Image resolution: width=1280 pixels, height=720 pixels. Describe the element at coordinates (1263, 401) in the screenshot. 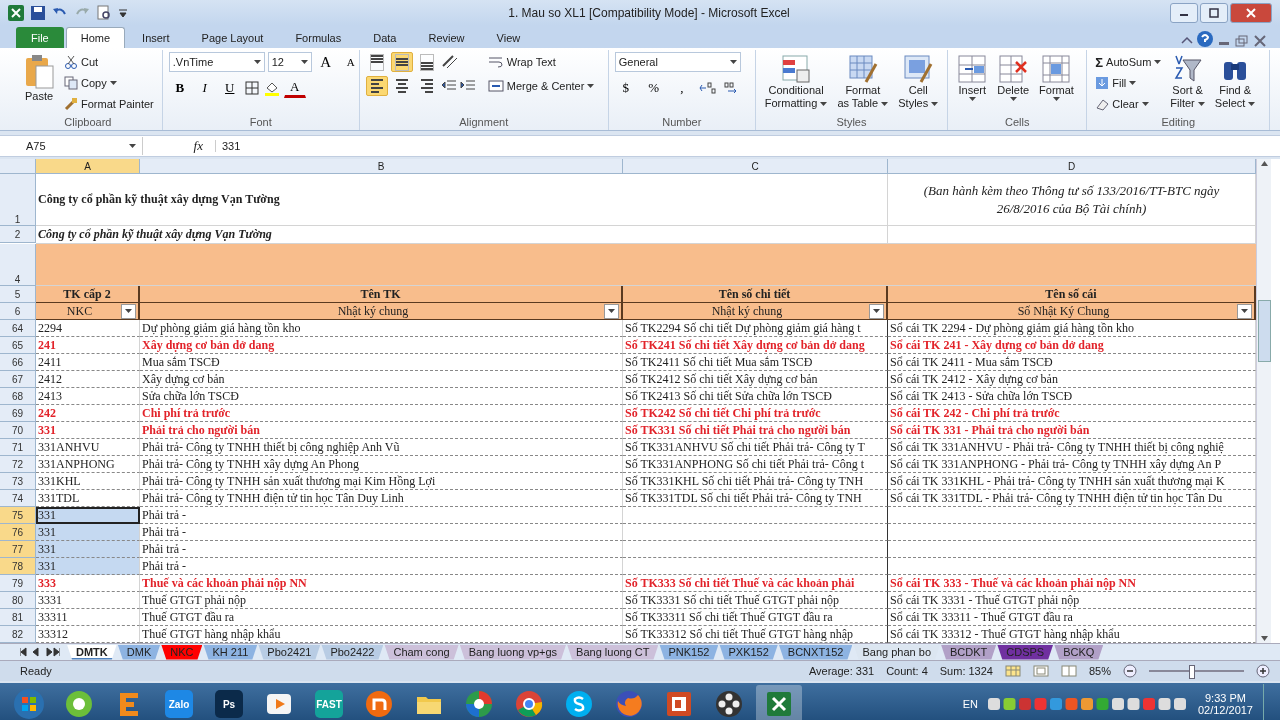

I see `vertical-scrollbar` at that location.